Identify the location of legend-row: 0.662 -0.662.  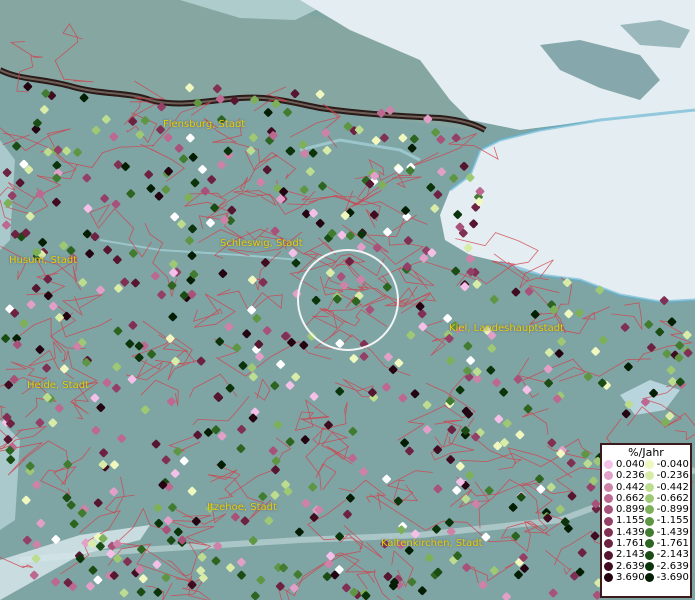
(646, 498).